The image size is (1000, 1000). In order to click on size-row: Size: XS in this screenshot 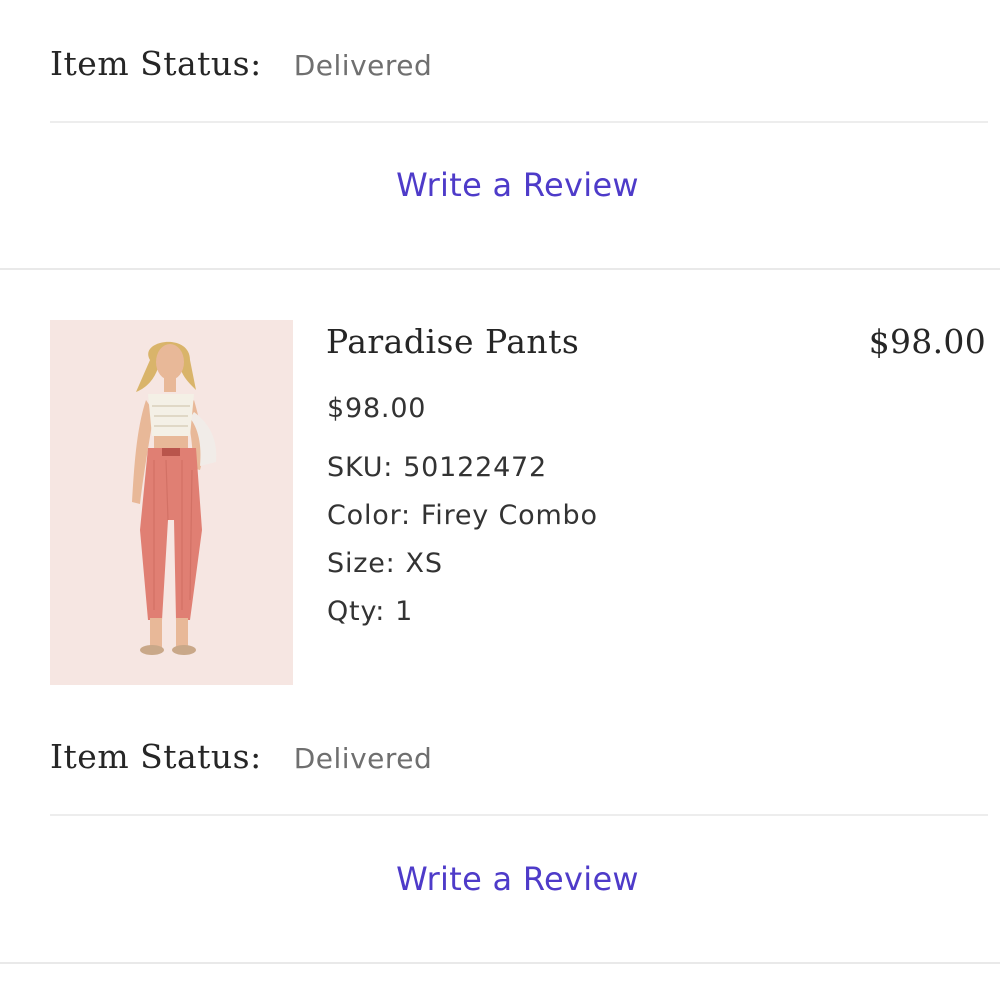, I will do `click(385, 563)`.